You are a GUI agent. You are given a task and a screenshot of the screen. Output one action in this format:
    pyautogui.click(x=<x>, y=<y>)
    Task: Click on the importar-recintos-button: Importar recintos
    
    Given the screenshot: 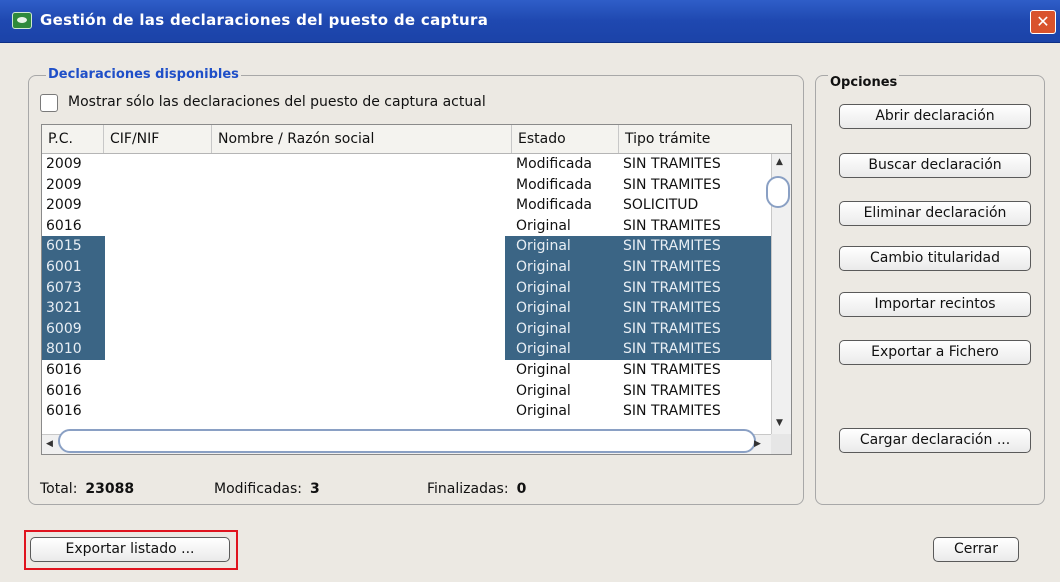 What is the action you would take?
    pyautogui.click(x=935, y=304)
    